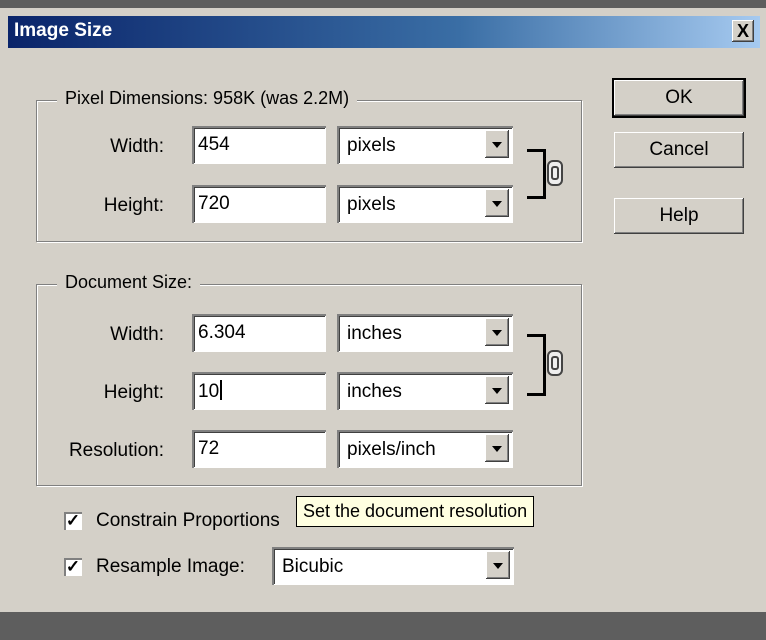 This screenshot has width=766, height=640. I want to click on resolution-unit-select: pixels/inch, so click(425, 449).